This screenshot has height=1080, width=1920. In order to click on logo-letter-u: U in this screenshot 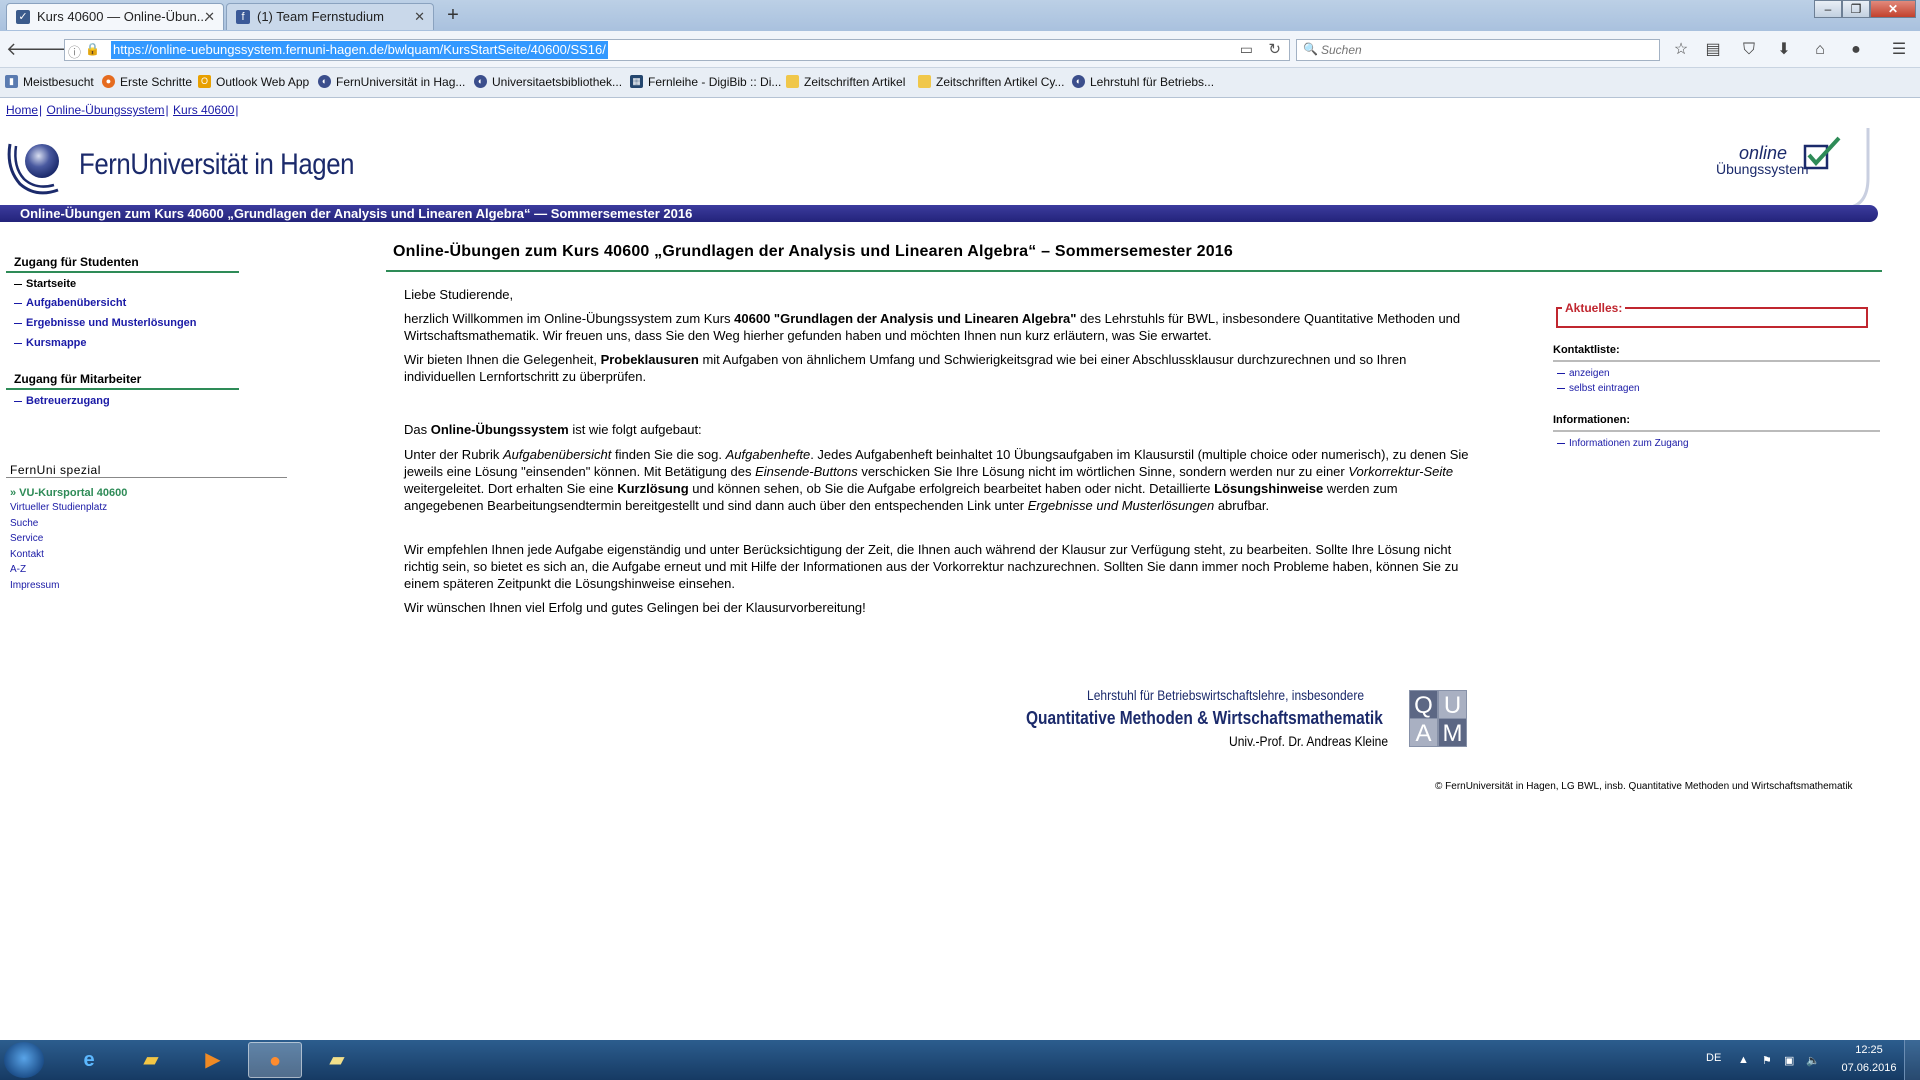, I will do `click(1452, 705)`.